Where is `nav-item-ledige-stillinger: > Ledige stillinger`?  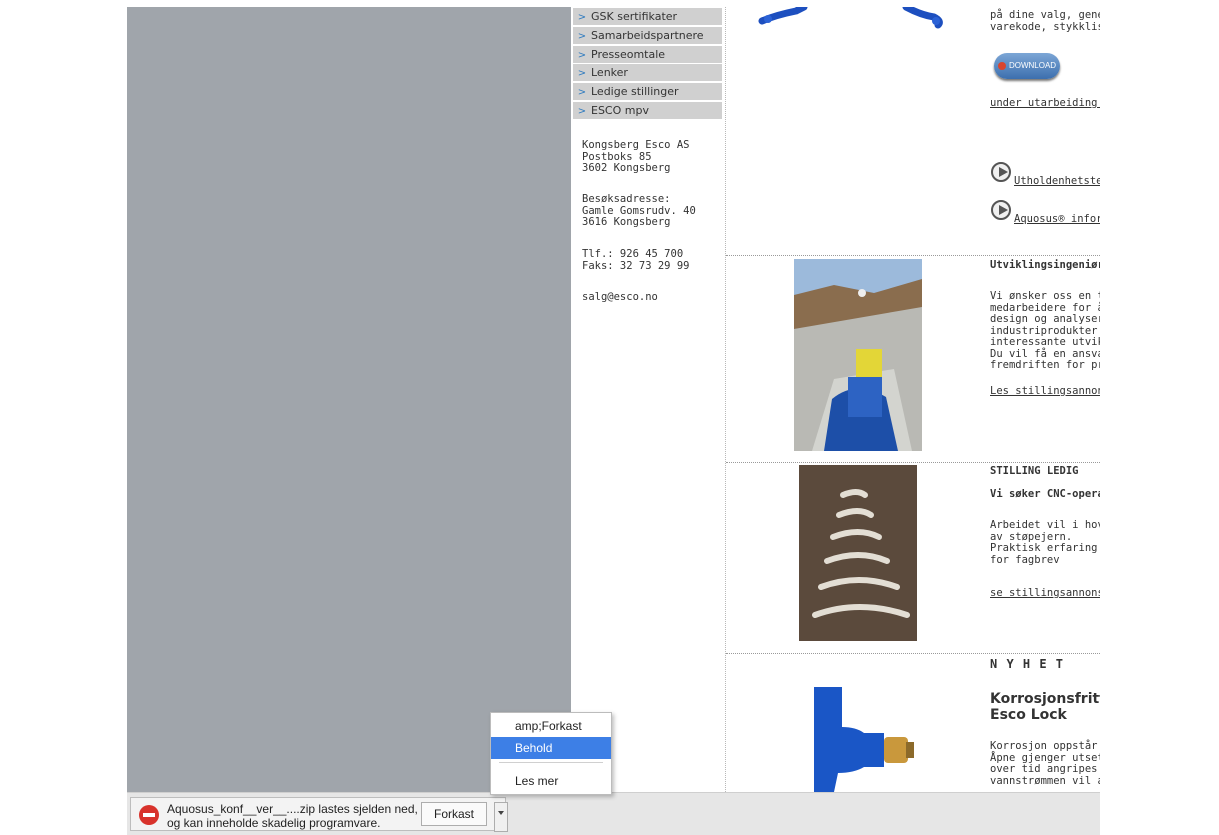 nav-item-ledige-stillinger: > Ledige stillinger is located at coordinates (647, 91).